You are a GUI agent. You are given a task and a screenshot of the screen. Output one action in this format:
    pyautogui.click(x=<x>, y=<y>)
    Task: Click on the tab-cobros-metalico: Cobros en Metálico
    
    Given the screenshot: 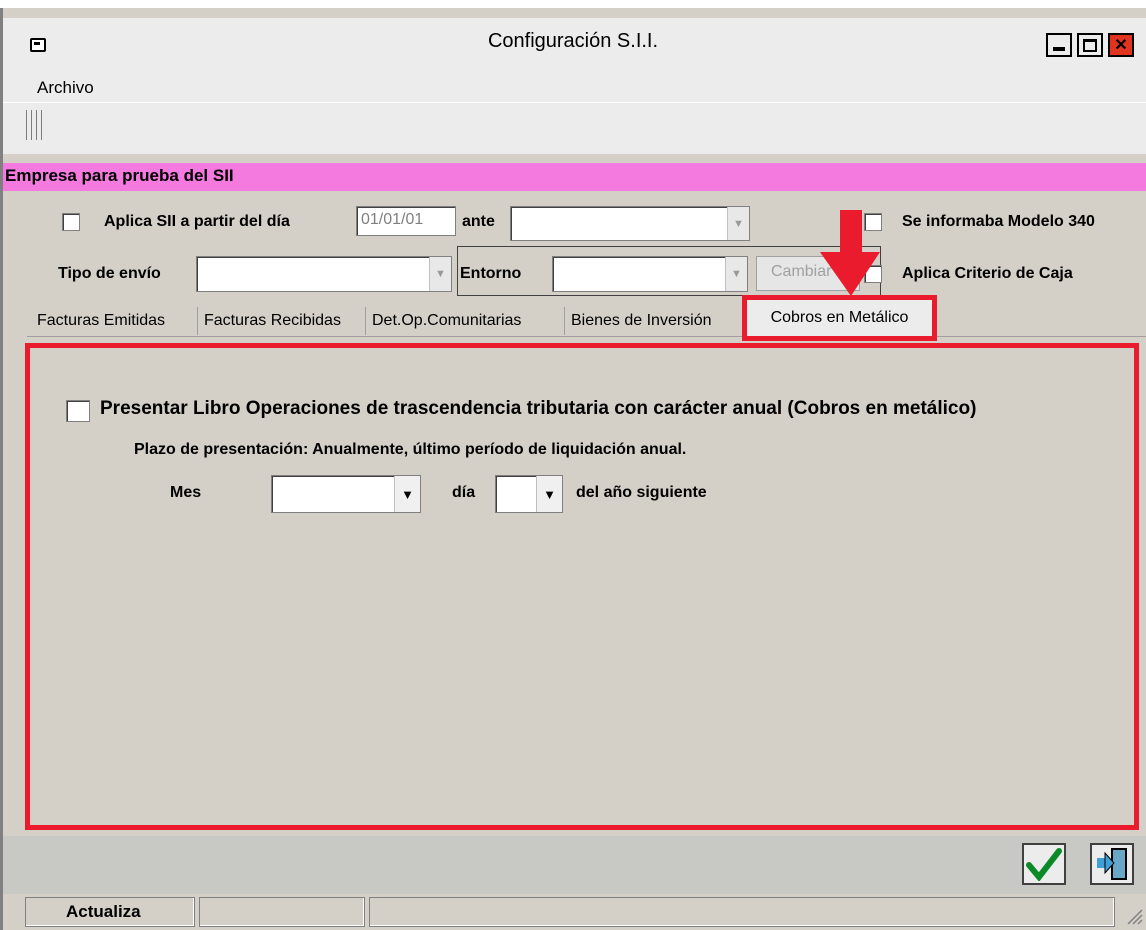 What is the action you would take?
    pyautogui.click(x=839, y=318)
    